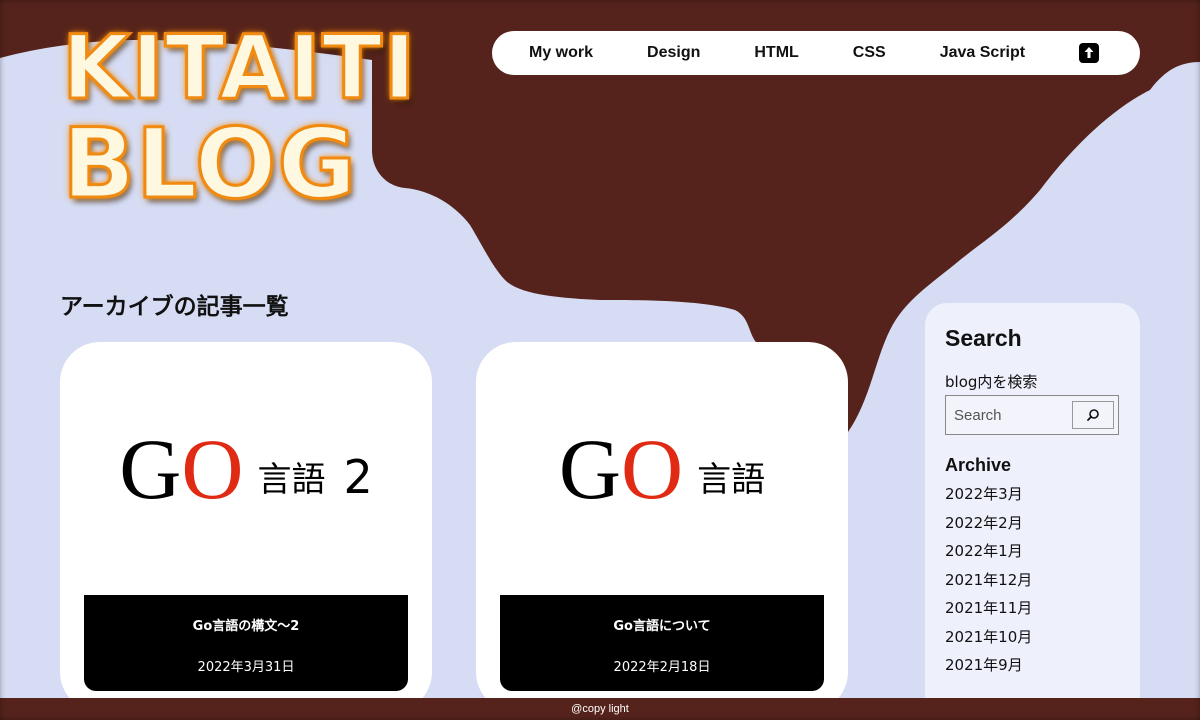 Image resolution: width=1200 pixels, height=720 pixels. I want to click on archive-item: 2021年11月, so click(1032, 608).